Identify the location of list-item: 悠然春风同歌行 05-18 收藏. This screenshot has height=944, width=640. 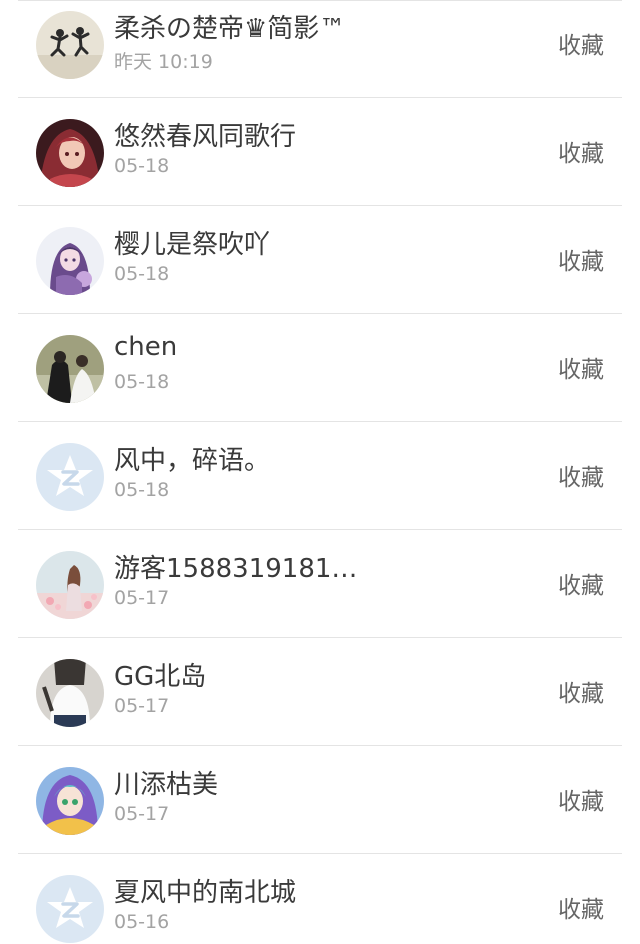
(320, 151).